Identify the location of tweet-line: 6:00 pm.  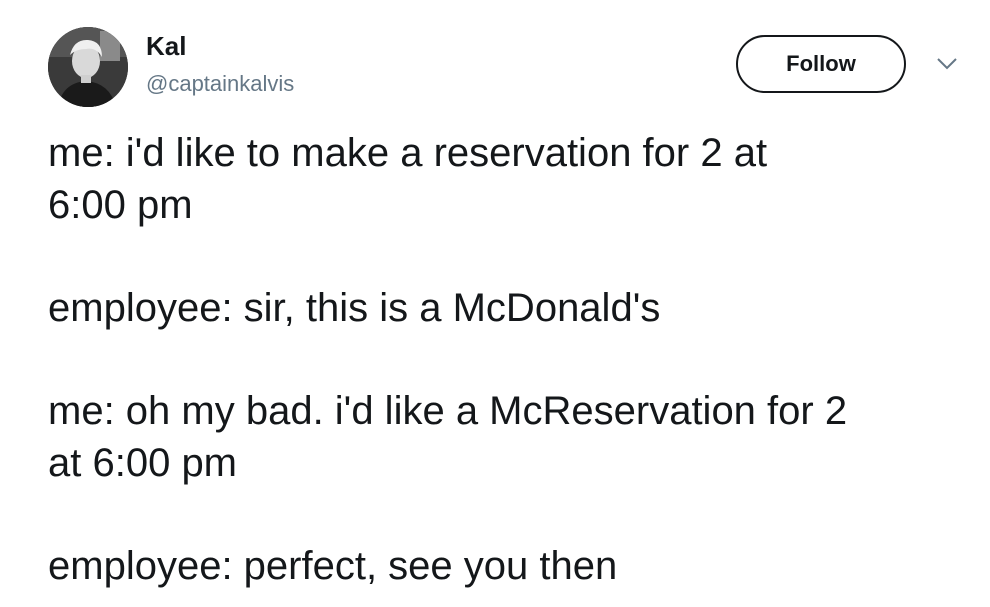
(120, 205).